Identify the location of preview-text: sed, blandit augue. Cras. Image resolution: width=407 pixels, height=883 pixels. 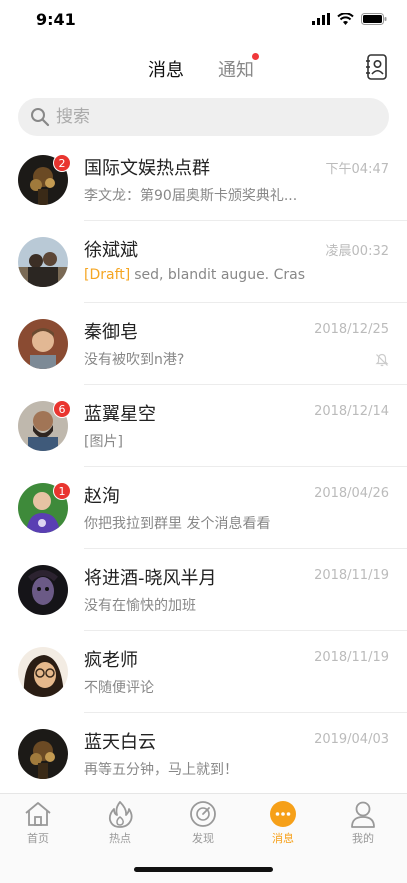
(219, 275).